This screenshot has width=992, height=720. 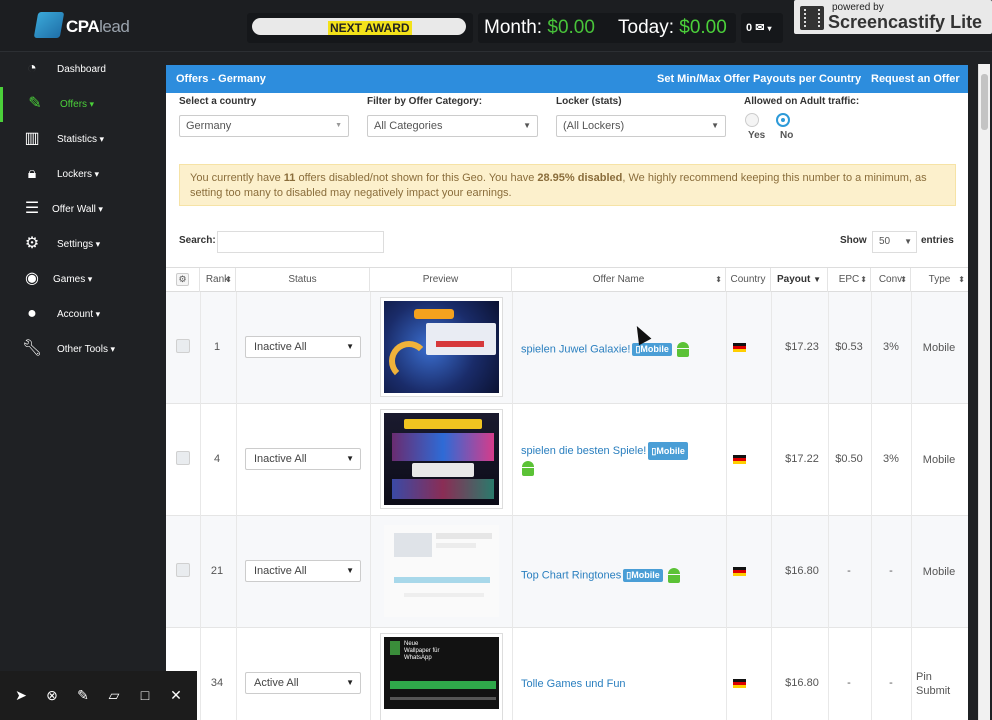 I want to click on sidebar-item-games: ◉ Games, so click(x=69, y=279).